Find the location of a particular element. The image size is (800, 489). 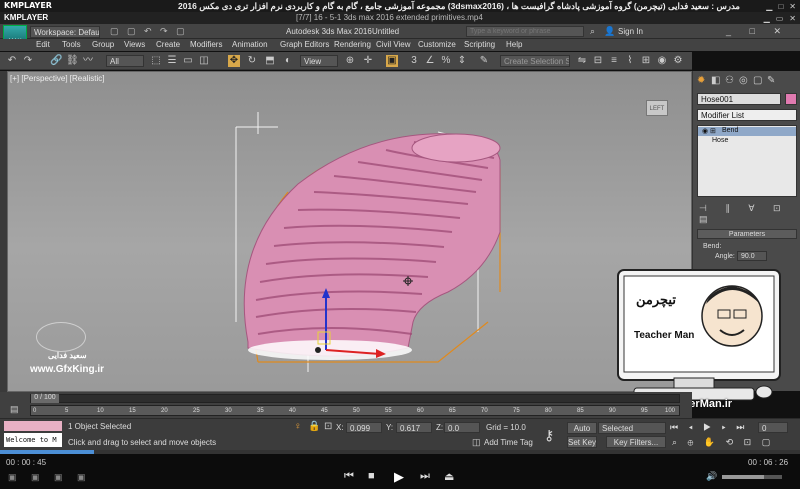

scale-icon: ⬒ is located at coordinates (270, 61).